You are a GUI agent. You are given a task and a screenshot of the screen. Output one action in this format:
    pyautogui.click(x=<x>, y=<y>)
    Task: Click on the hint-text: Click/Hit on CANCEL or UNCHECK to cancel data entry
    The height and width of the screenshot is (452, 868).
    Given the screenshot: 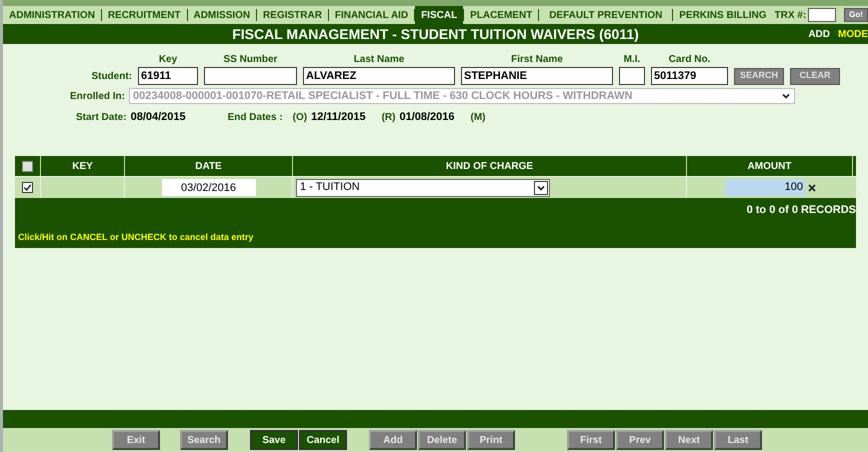 What is the action you would take?
    pyautogui.click(x=136, y=237)
    